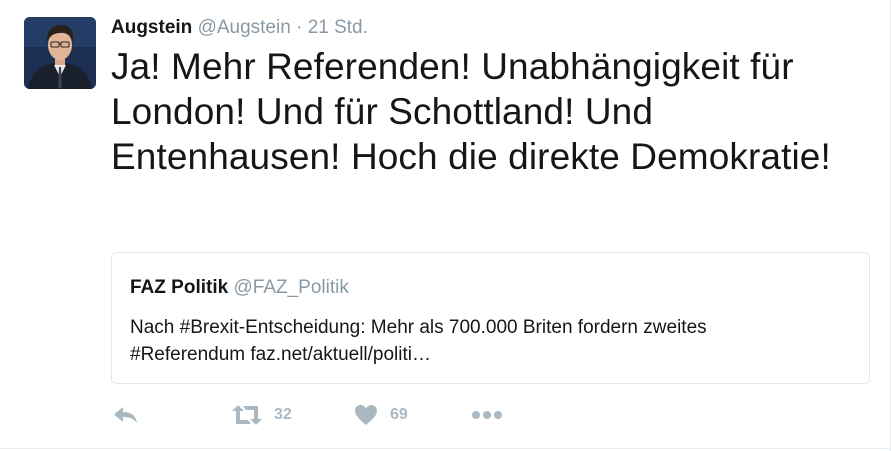  What do you see at coordinates (445, 448) in the screenshot?
I see `bottom-divider` at bounding box center [445, 448].